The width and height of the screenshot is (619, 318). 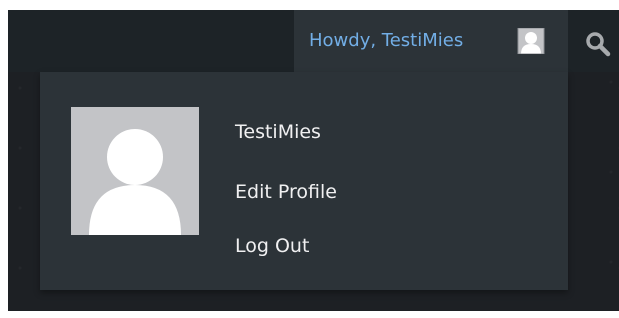 I want to click on my-account-menu-toggle: Howdy, TestiMies, so click(x=431, y=41).